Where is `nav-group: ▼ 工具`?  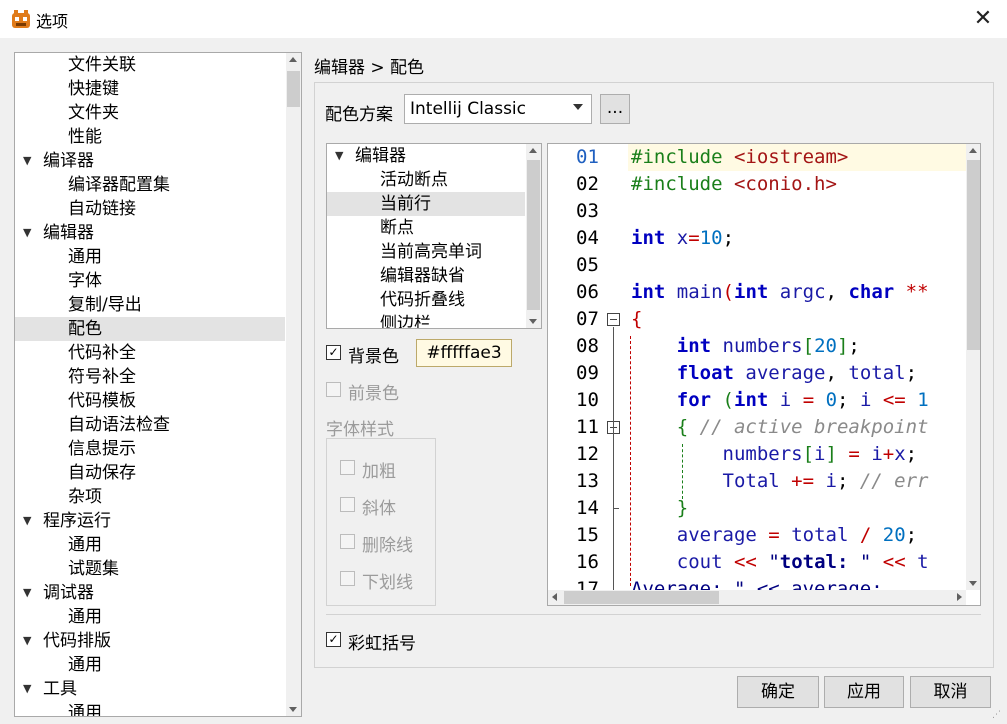 nav-group: ▼ 工具 is located at coordinates (150, 689).